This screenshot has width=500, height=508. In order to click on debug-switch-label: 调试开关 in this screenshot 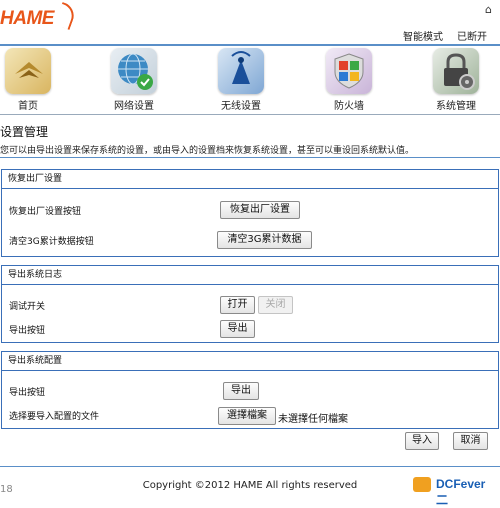, I will do `click(27, 307)`.